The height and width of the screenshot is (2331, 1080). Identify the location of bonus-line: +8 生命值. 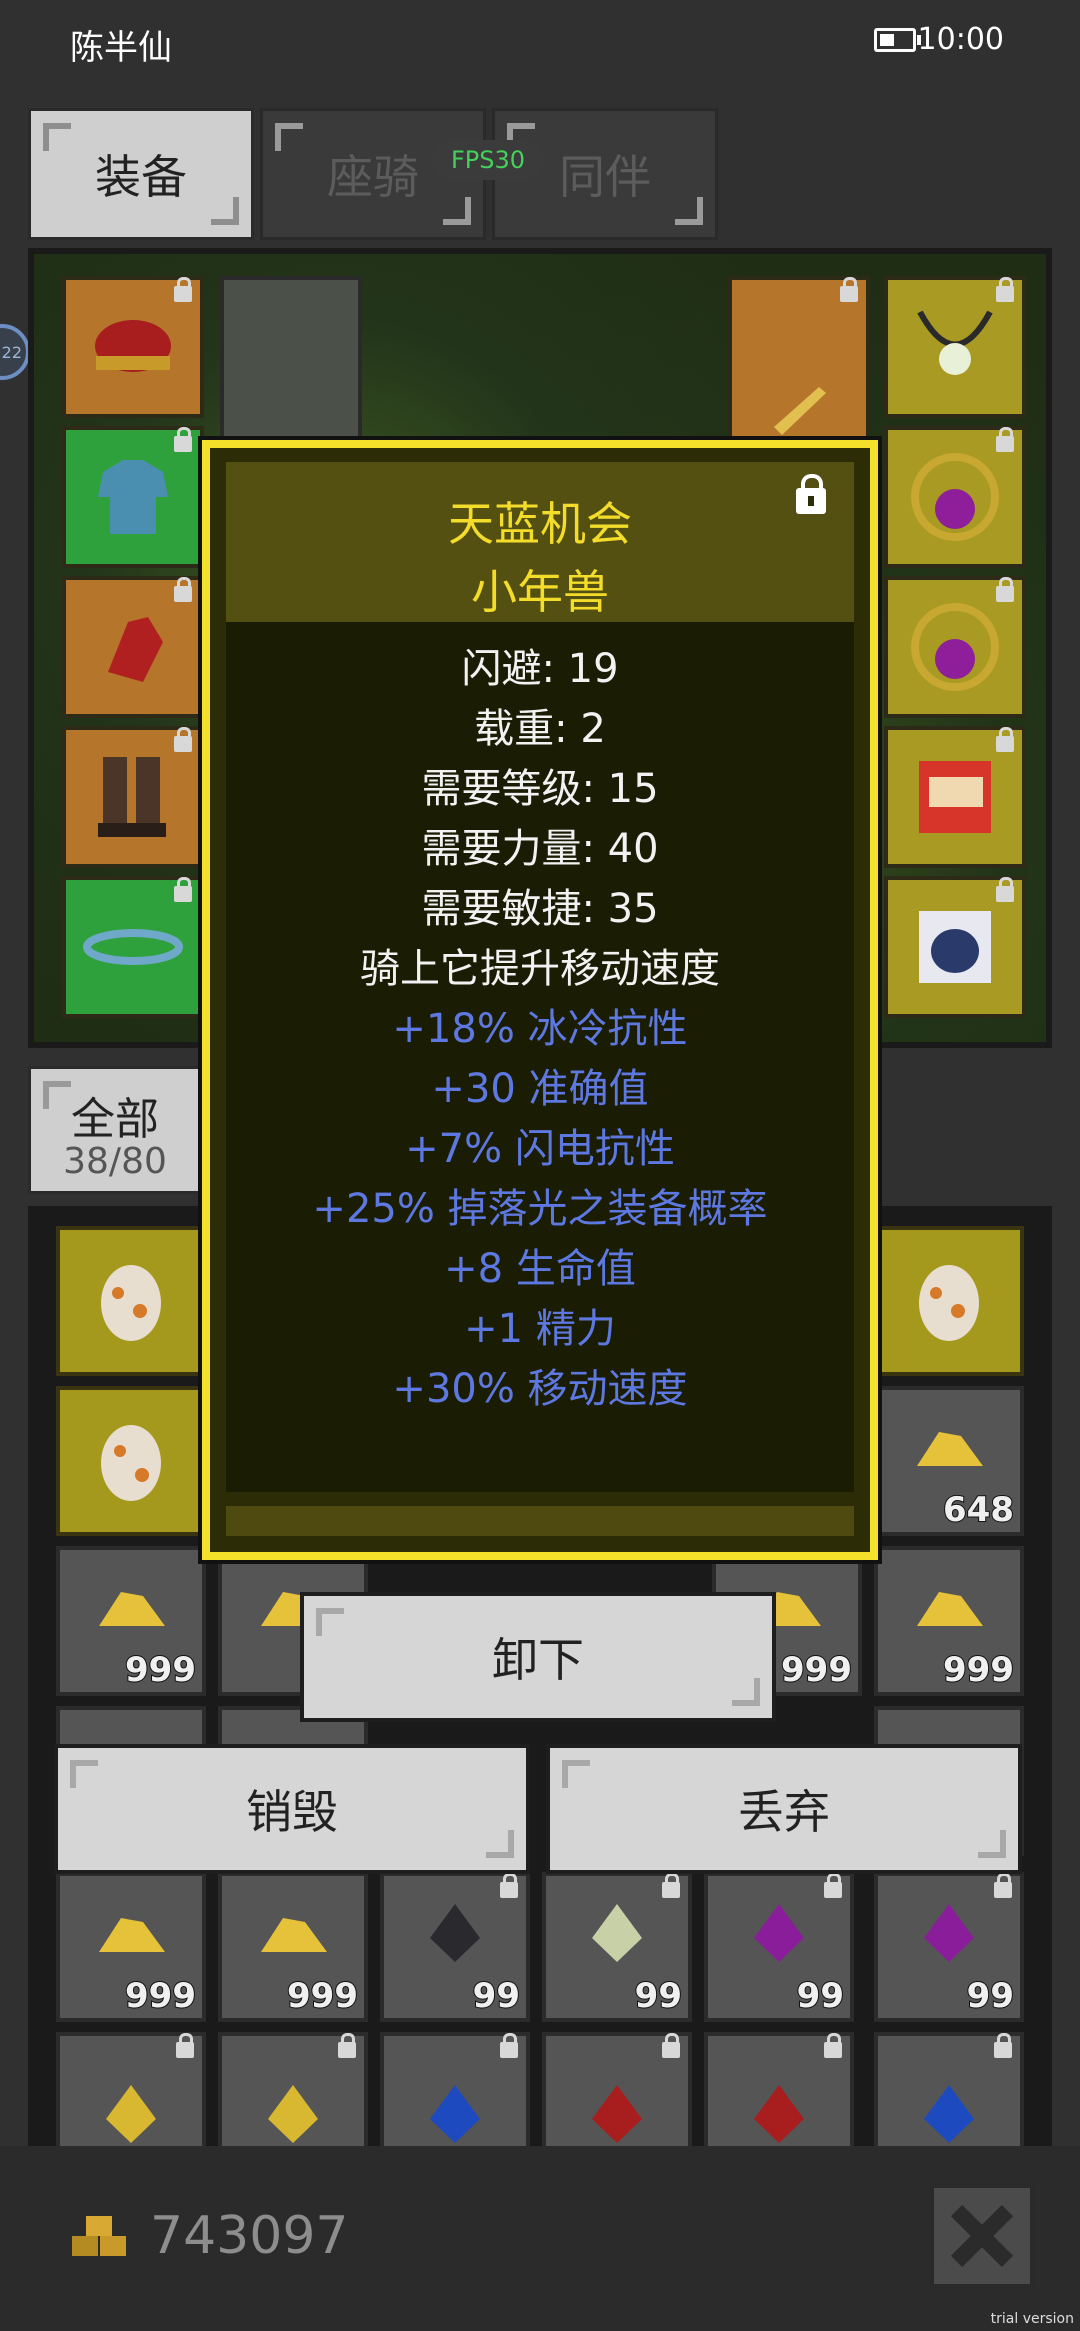
(540, 1269).